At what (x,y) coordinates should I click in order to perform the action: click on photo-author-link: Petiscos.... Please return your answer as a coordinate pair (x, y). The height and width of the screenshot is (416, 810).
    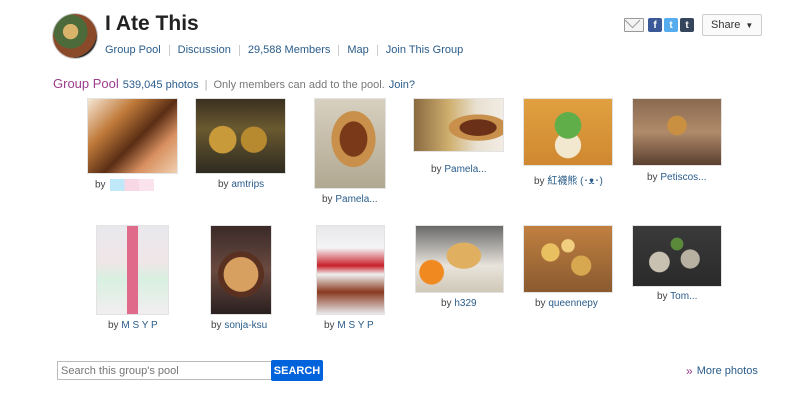
    Looking at the image, I should click on (683, 177).